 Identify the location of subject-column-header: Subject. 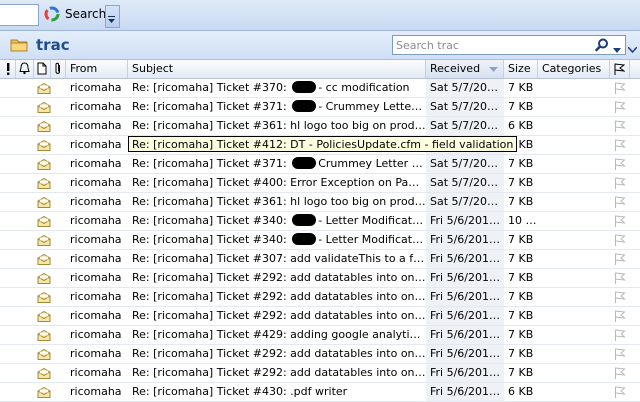
(277, 69).